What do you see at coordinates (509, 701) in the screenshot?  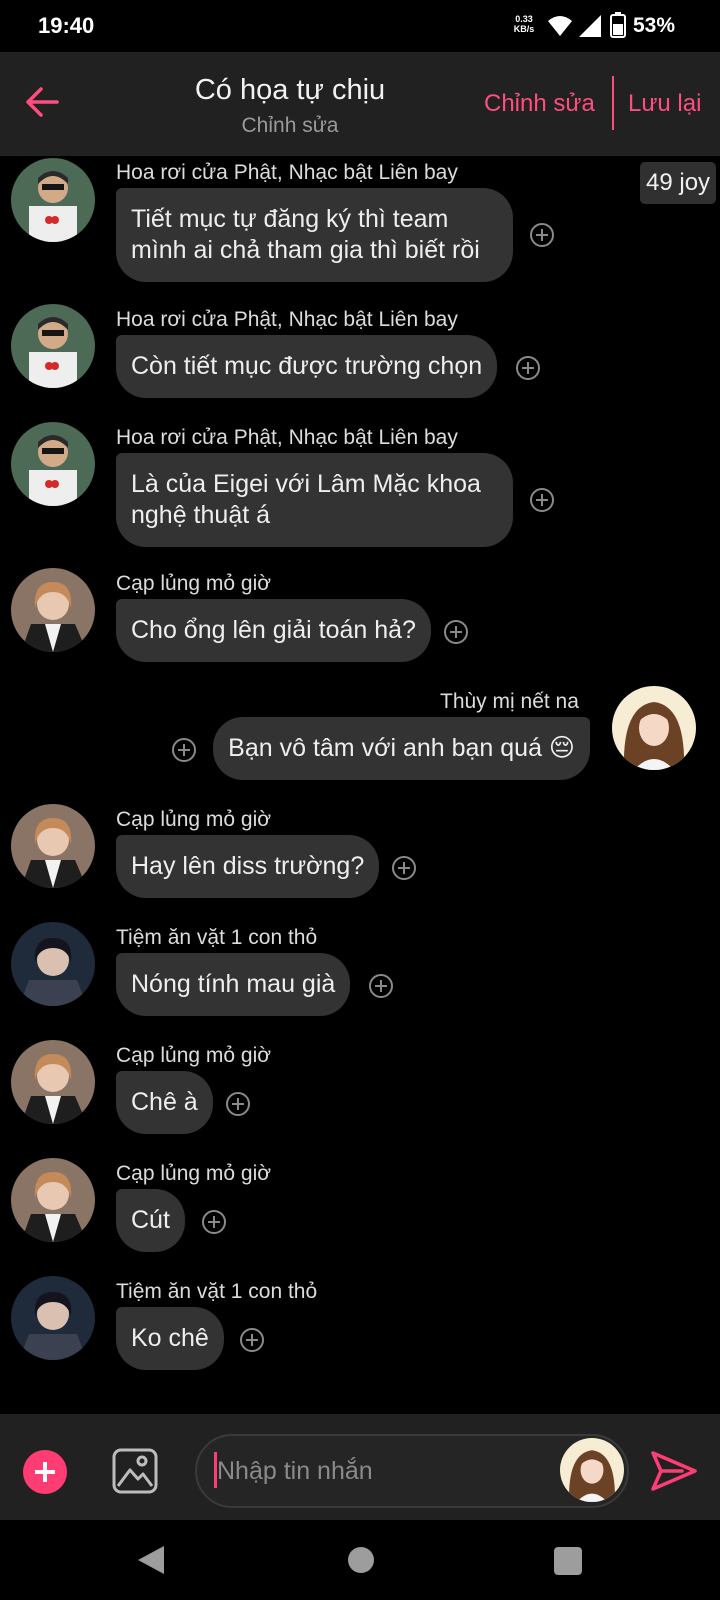 I see `sender-name: Thùy mị nết na` at bounding box center [509, 701].